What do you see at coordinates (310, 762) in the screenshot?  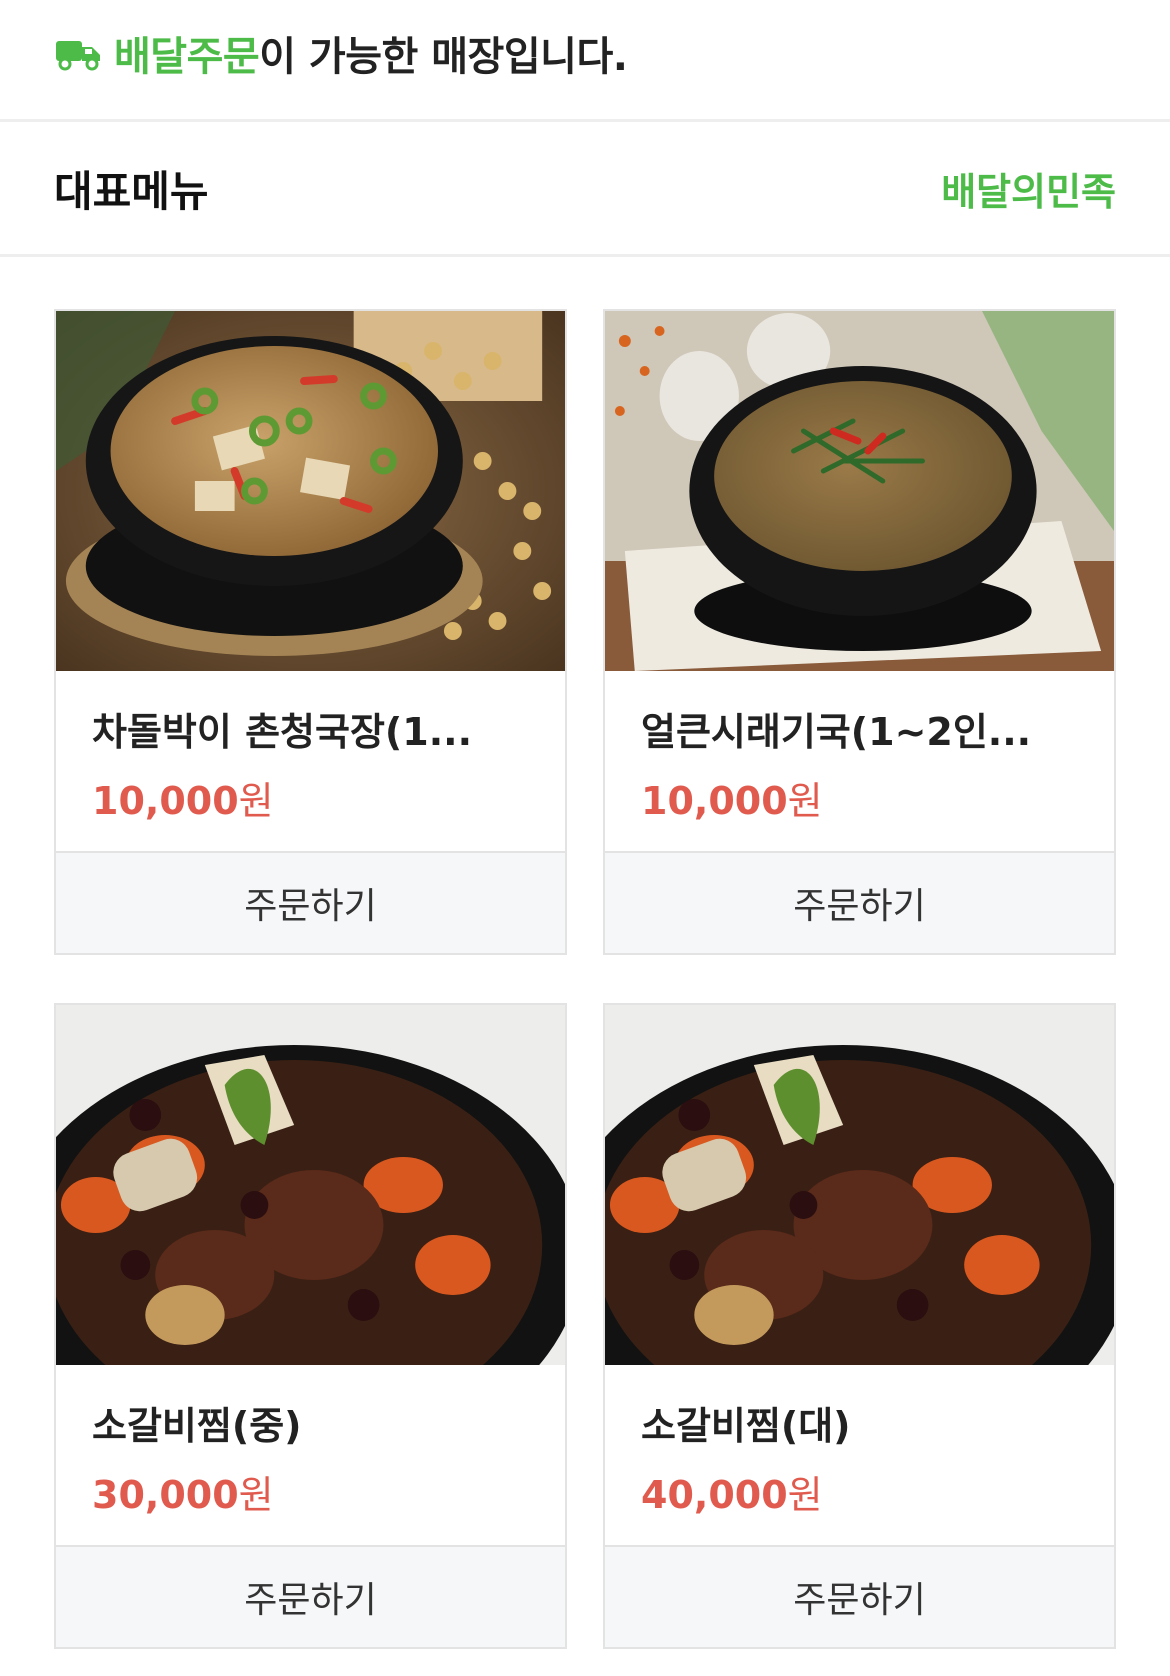 I see `menu-info: 차돌박이 촌청국장(1... 10,000원` at bounding box center [310, 762].